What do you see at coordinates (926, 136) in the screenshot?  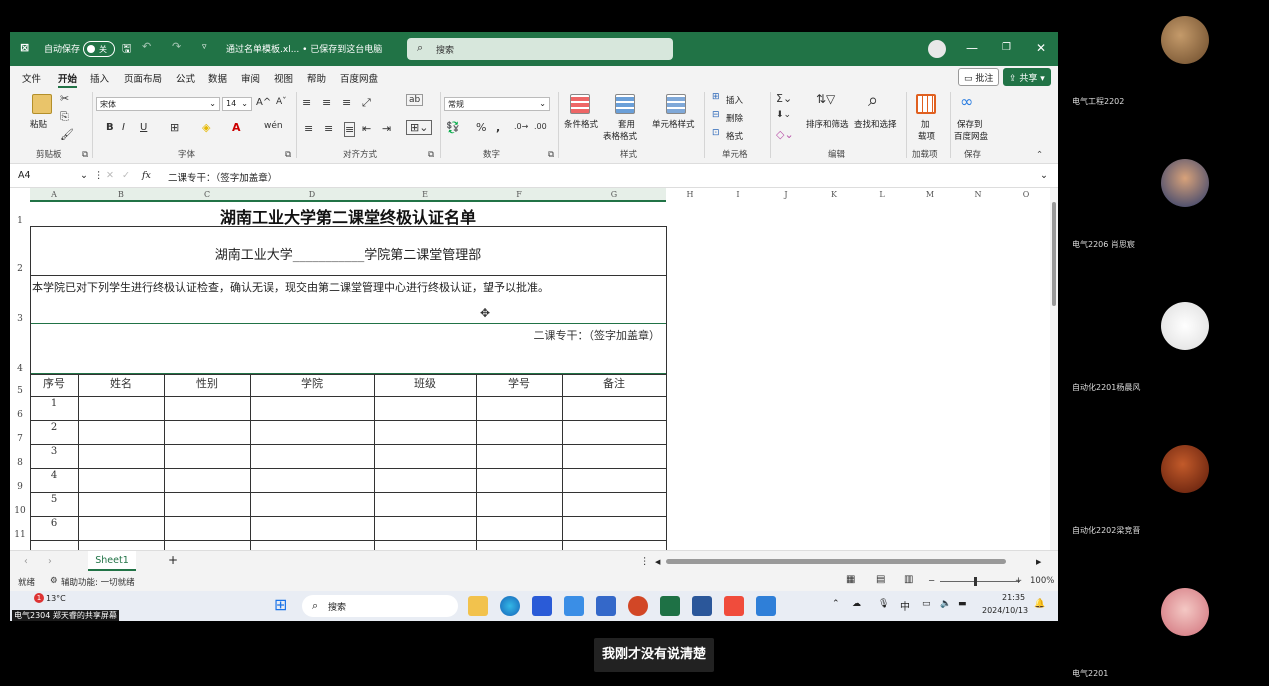 I see `addins-label-2: 载项` at bounding box center [926, 136].